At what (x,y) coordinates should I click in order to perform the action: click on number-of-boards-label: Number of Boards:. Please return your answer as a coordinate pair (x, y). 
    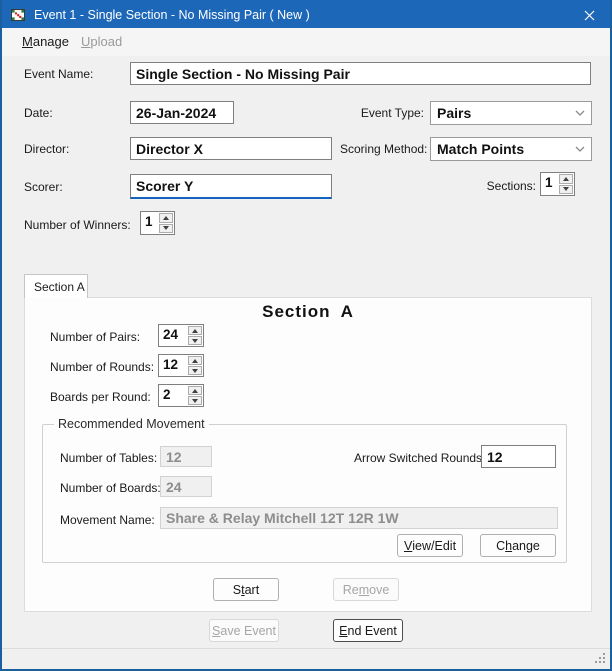
    Looking at the image, I should click on (110, 488).